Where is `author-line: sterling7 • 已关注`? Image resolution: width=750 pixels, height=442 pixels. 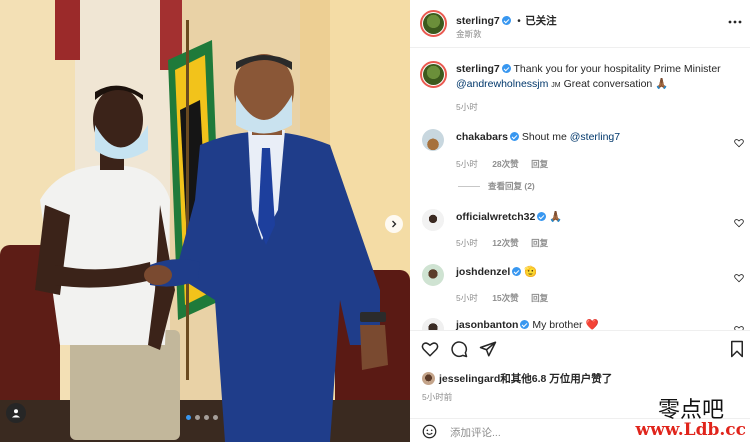 author-line: sterling7 • 已关注 is located at coordinates (506, 21).